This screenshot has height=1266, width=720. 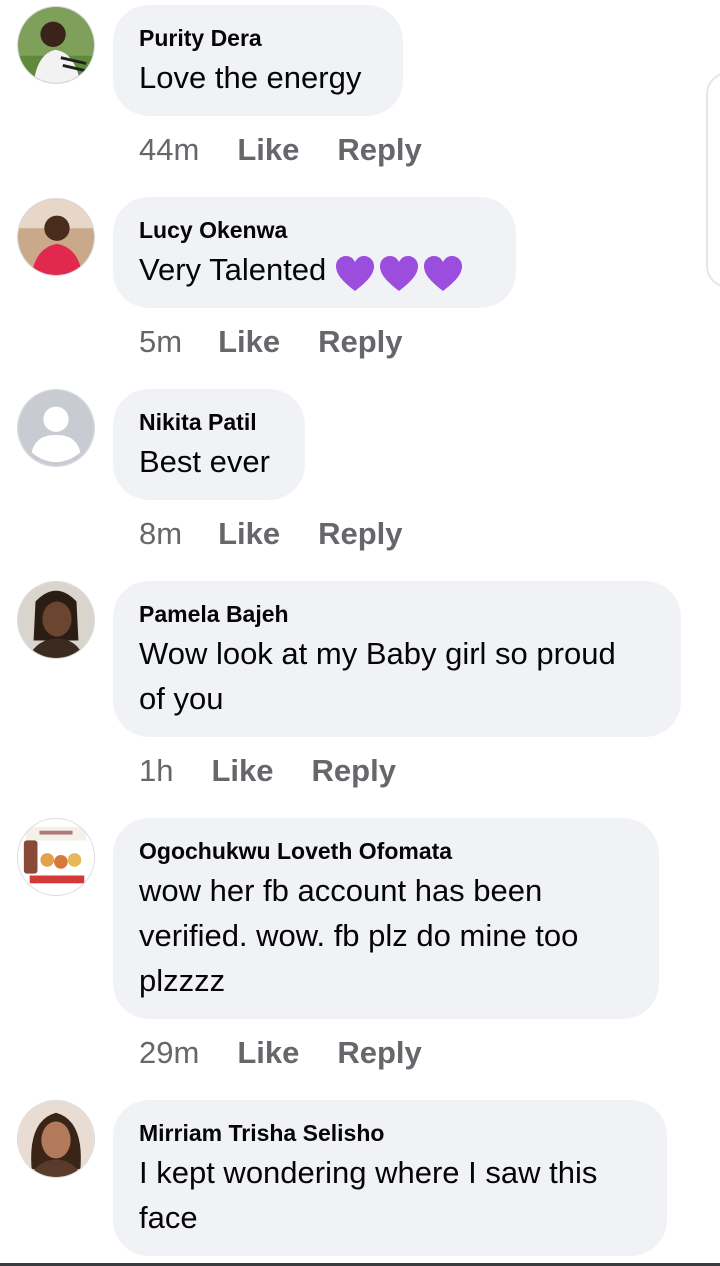 What do you see at coordinates (209, 422) in the screenshot?
I see `comment-author: Nikita Patil` at bounding box center [209, 422].